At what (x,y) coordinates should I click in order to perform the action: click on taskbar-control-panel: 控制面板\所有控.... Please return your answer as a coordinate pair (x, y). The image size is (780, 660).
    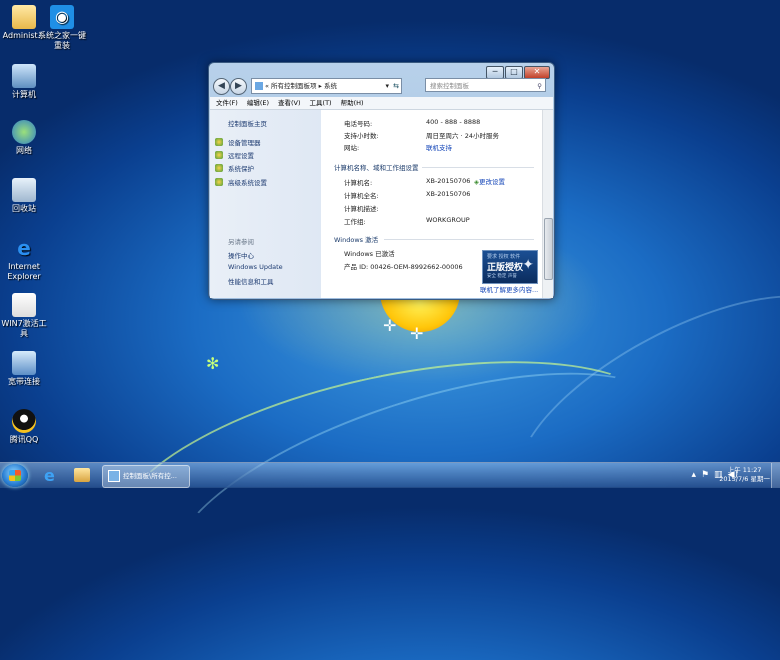
    Looking at the image, I should click on (146, 476).